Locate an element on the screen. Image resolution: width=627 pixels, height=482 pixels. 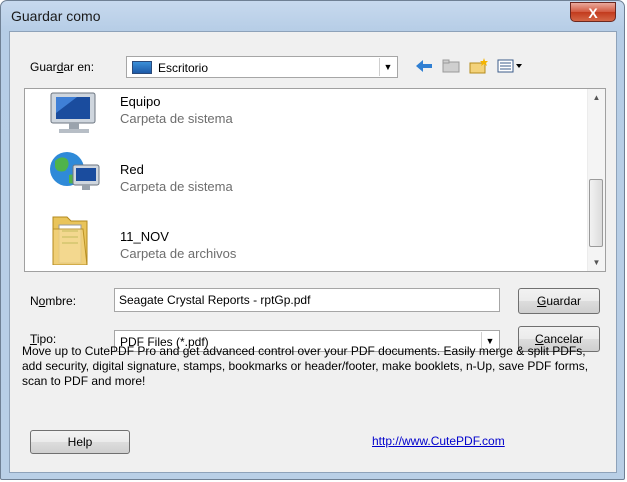
filename-label: Nombre: is located at coordinates (53, 301).